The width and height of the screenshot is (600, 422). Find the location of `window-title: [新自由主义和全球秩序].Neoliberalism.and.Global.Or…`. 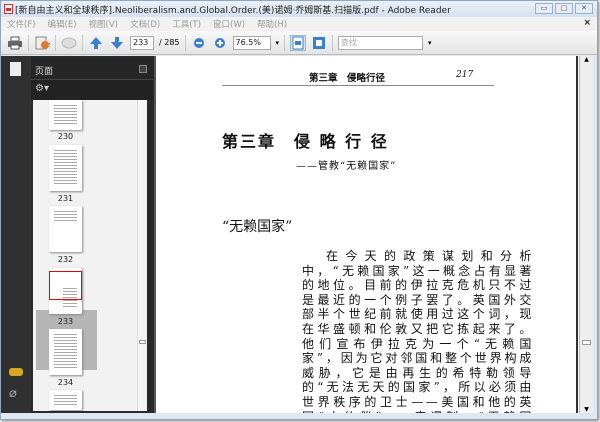

window-title: [新自由主义和全球秩序].Neoliberalism.and.Global.Or… is located at coordinates (233, 10).